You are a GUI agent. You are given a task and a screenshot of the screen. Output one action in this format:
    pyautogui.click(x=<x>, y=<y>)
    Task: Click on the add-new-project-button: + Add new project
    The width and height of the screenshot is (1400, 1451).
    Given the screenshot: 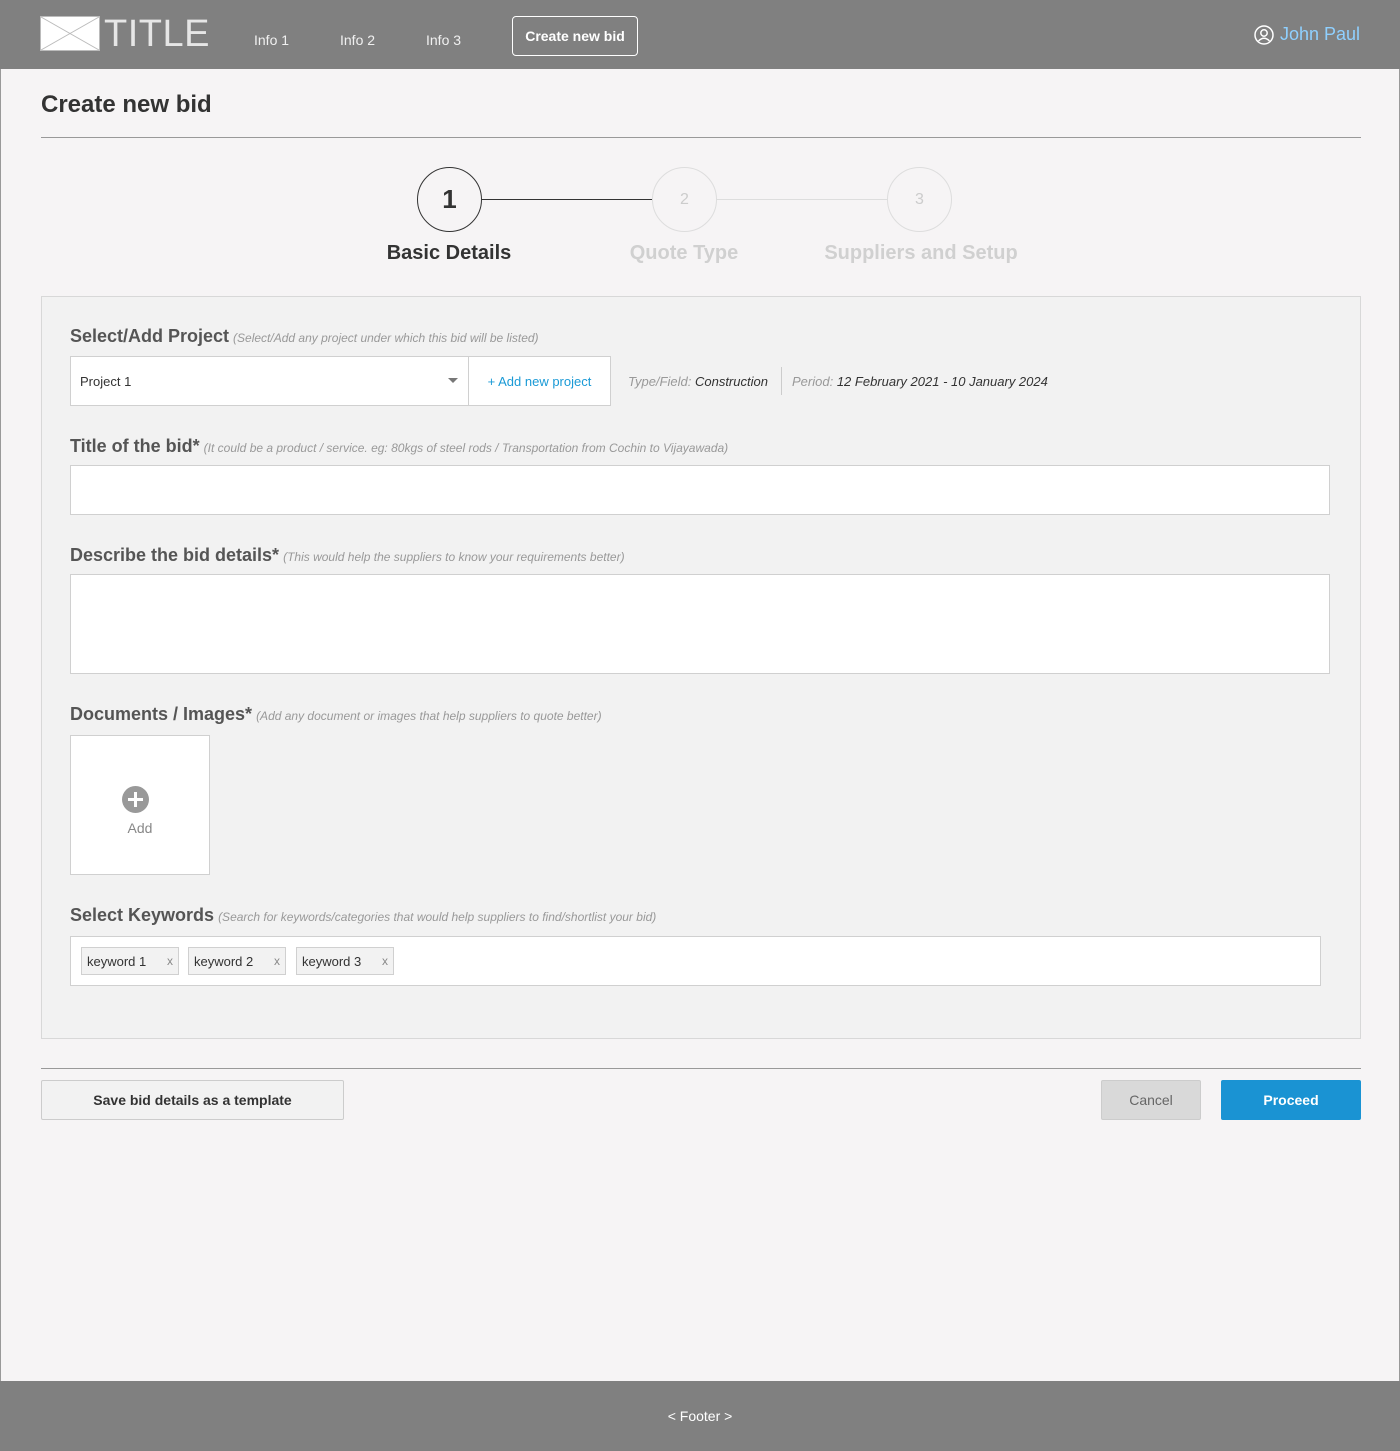 What is the action you would take?
    pyautogui.click(x=539, y=381)
    